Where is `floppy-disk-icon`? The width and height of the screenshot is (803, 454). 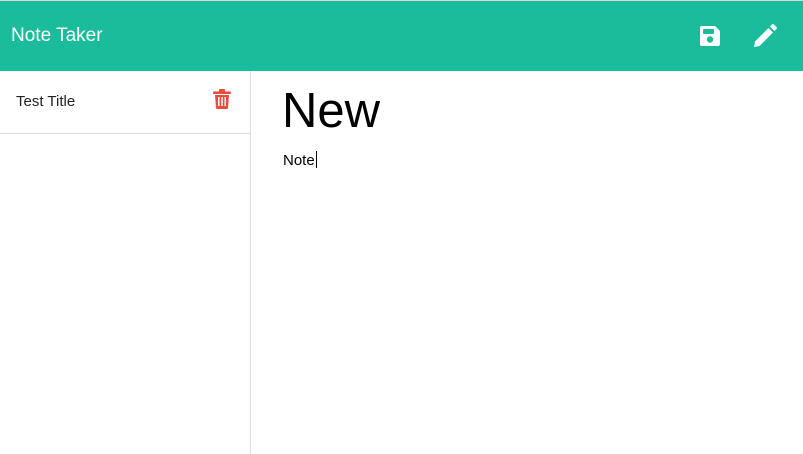
floppy-disk-icon is located at coordinates (710, 36).